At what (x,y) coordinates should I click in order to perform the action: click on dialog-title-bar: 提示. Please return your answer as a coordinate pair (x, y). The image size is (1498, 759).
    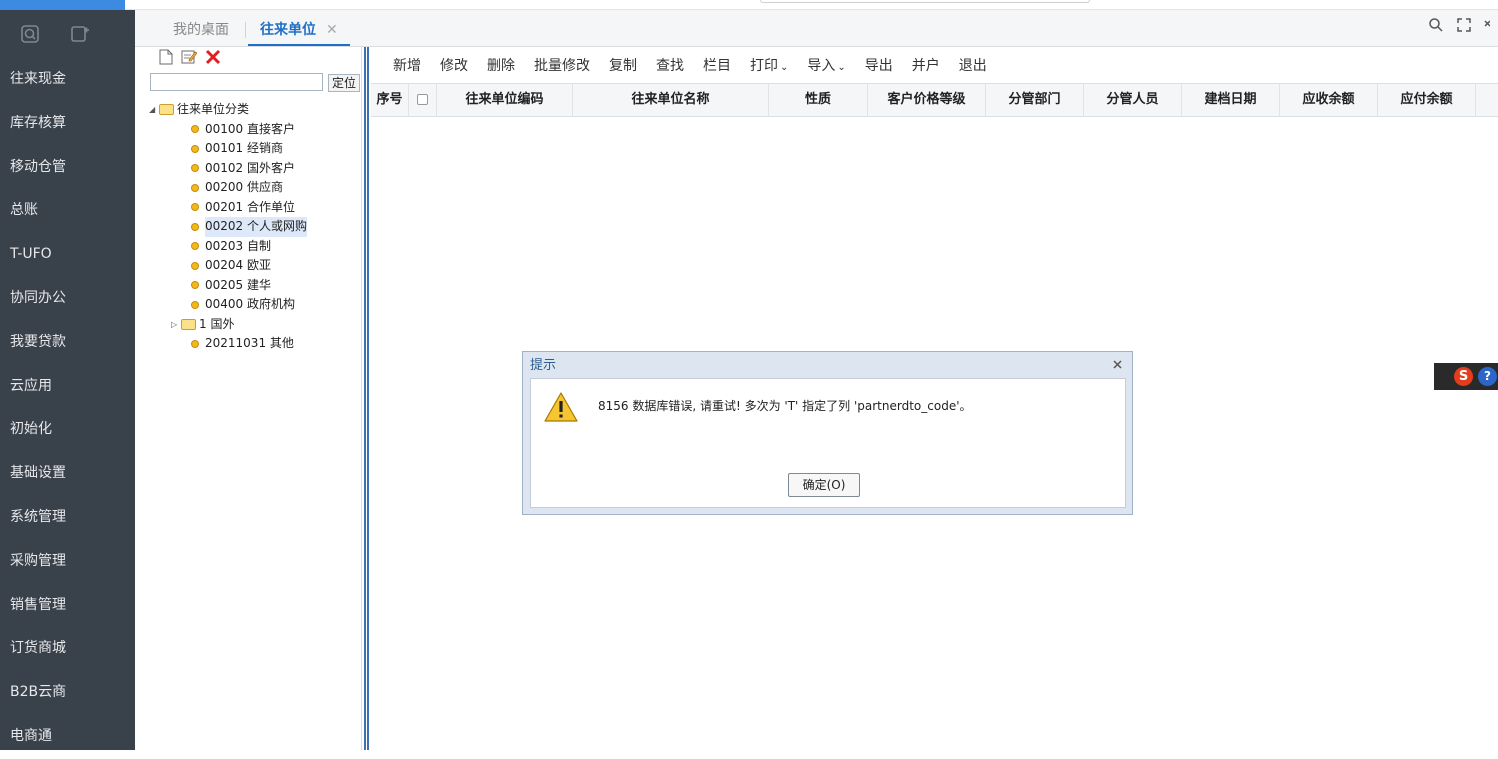
    Looking at the image, I should click on (827, 365).